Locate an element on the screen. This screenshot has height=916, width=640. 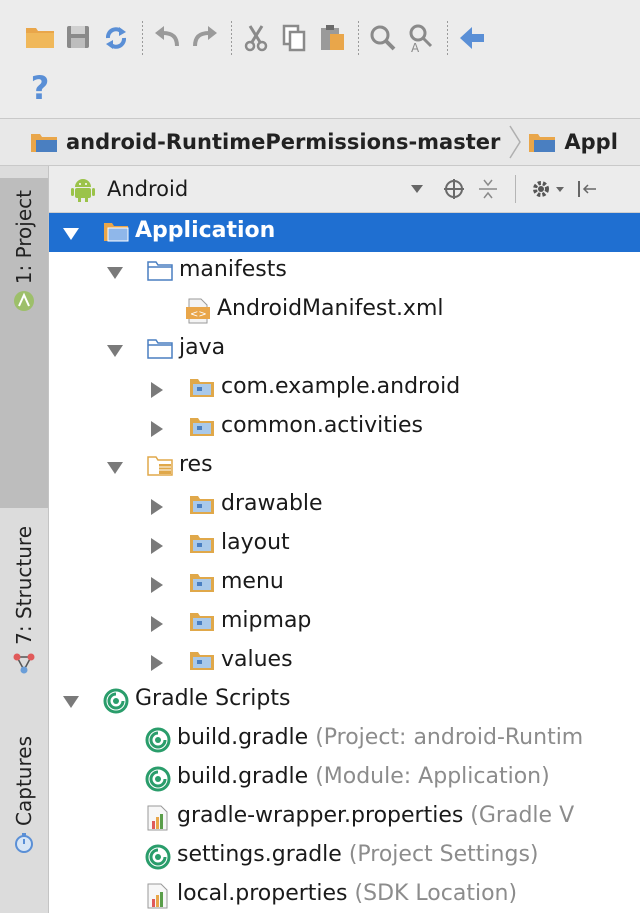
svg-text: A is located at coordinates (415, 47).